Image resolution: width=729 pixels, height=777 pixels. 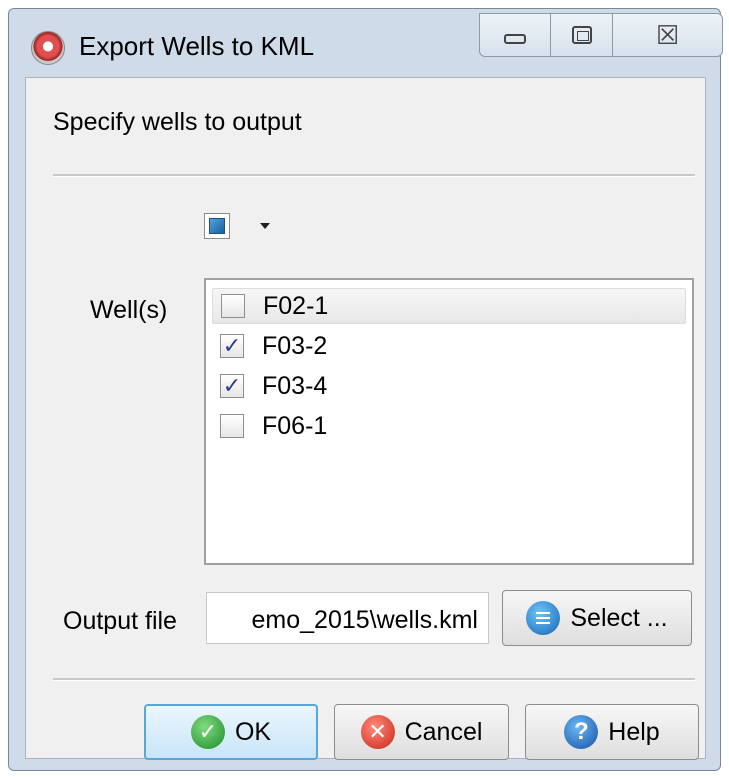 I want to click on window-controls: ☒, so click(x=601, y=36).